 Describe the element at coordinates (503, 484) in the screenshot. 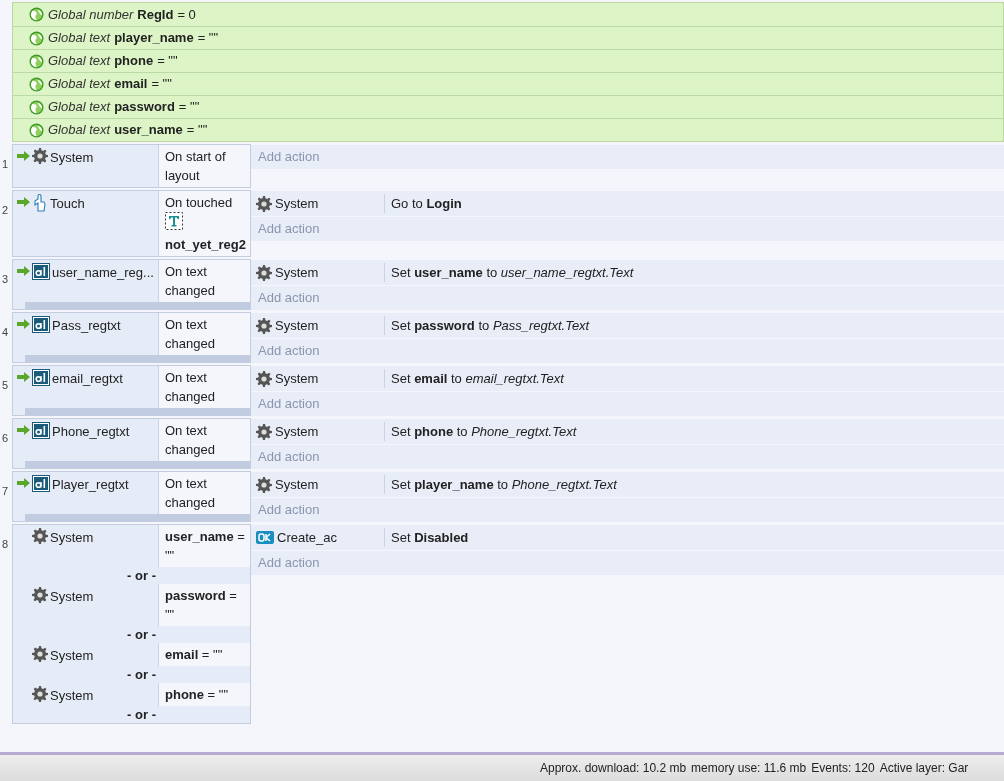

I see `action-text: Set player_name to Phone_regtxt.Text` at that location.